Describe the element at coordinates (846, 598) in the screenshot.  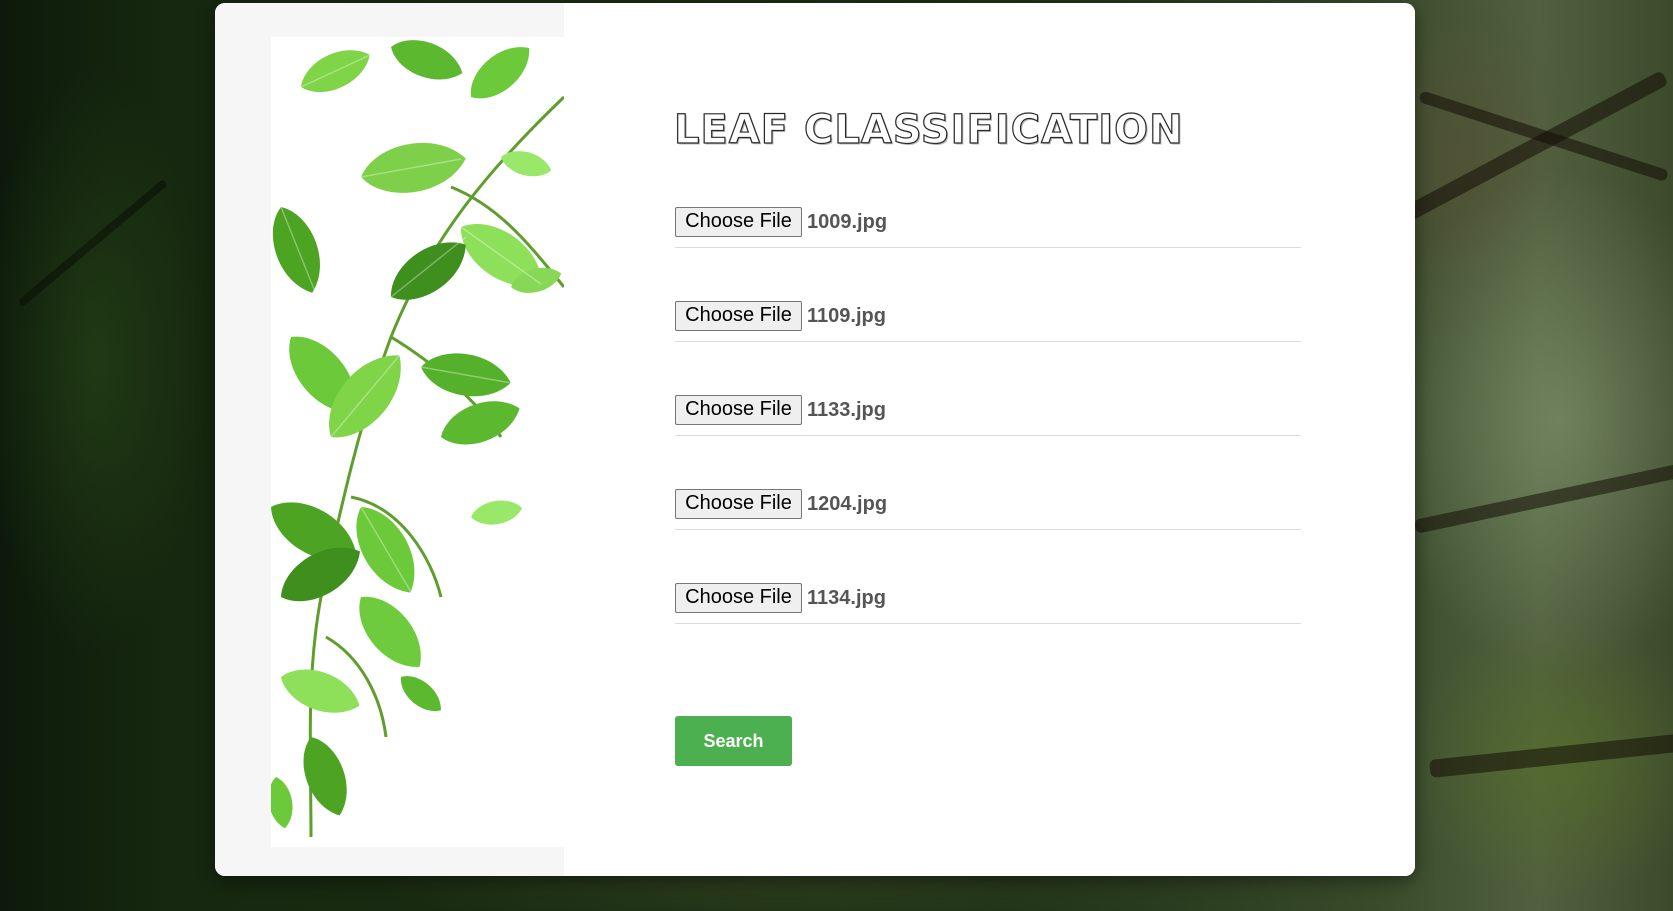
I see `selected-file-name: 1134.jpg` at that location.